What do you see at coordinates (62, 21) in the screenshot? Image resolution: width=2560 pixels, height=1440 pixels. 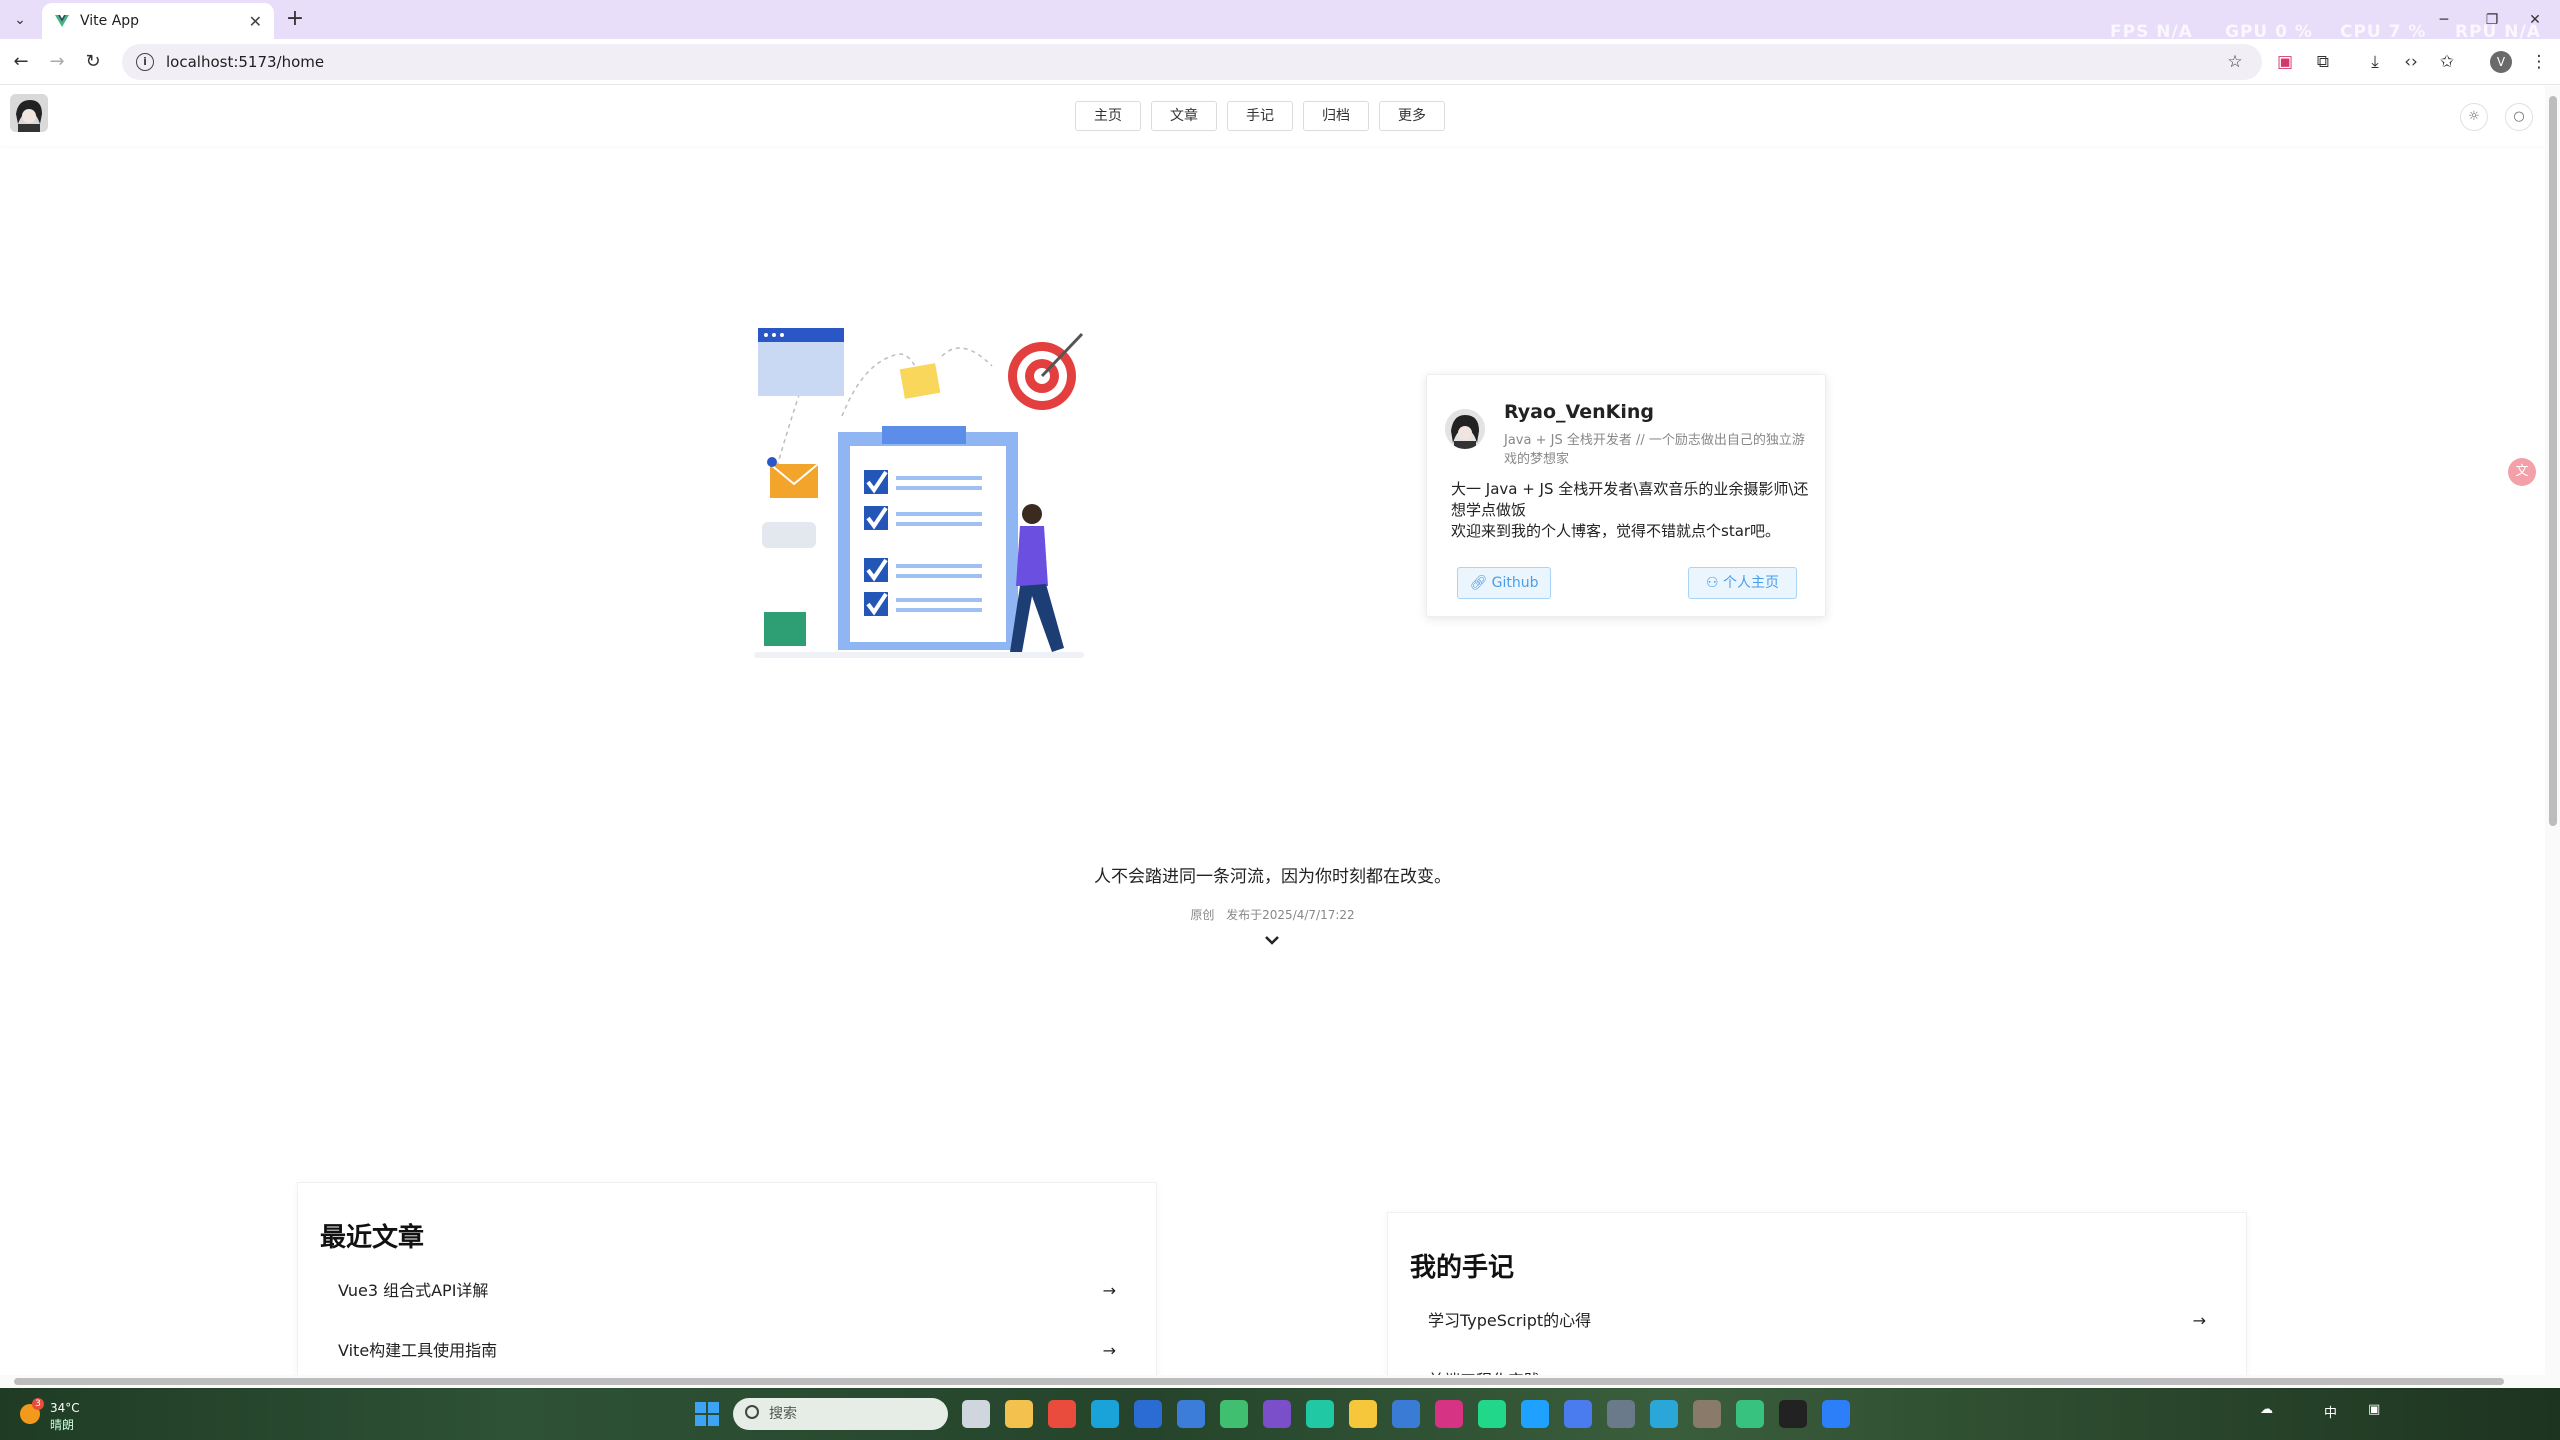 I see `vite-favicon-icon` at bounding box center [62, 21].